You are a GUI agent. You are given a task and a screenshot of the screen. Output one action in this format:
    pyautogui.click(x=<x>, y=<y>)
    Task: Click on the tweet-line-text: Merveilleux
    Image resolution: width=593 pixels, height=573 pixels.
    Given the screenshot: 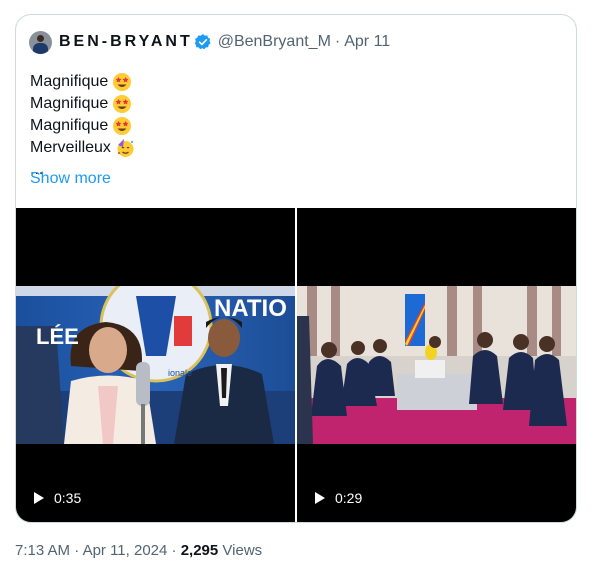 What is the action you would take?
    pyautogui.click(x=70, y=147)
    